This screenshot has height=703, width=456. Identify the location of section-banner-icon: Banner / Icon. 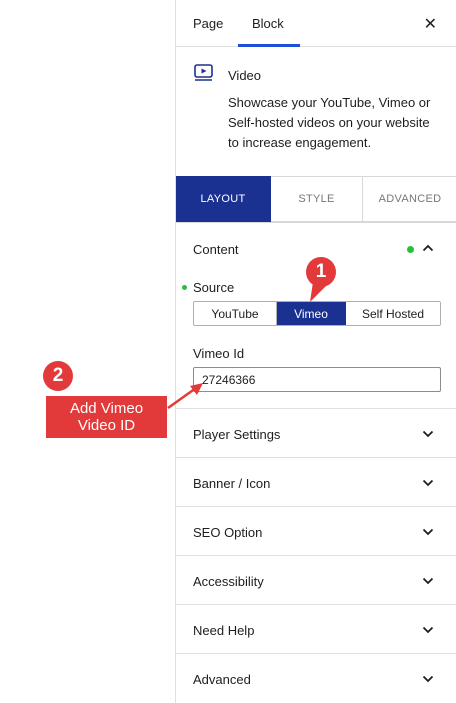
(316, 481).